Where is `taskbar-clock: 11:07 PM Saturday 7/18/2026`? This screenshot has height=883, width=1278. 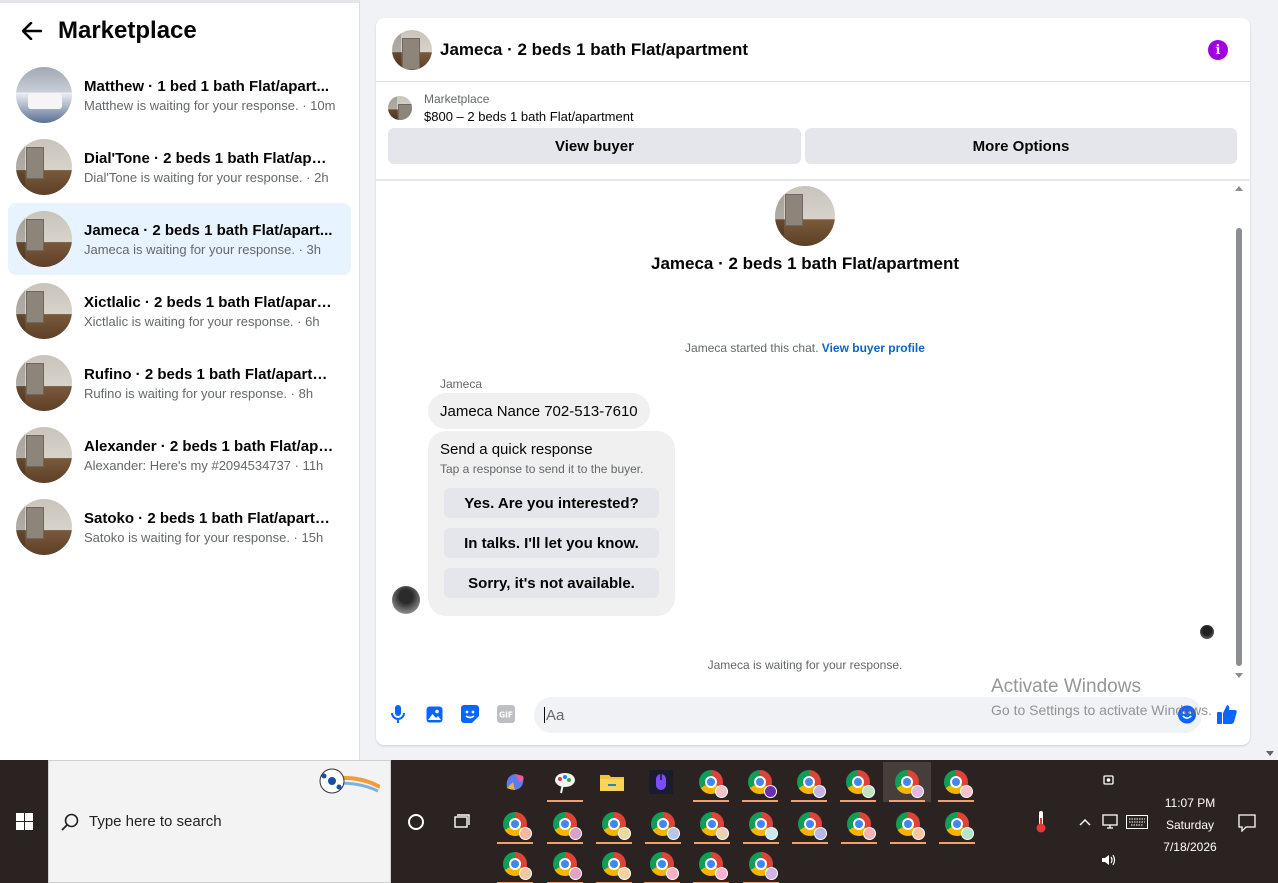
taskbar-clock: 11:07 PM Saturday 7/18/2026 is located at coordinates (1190, 825).